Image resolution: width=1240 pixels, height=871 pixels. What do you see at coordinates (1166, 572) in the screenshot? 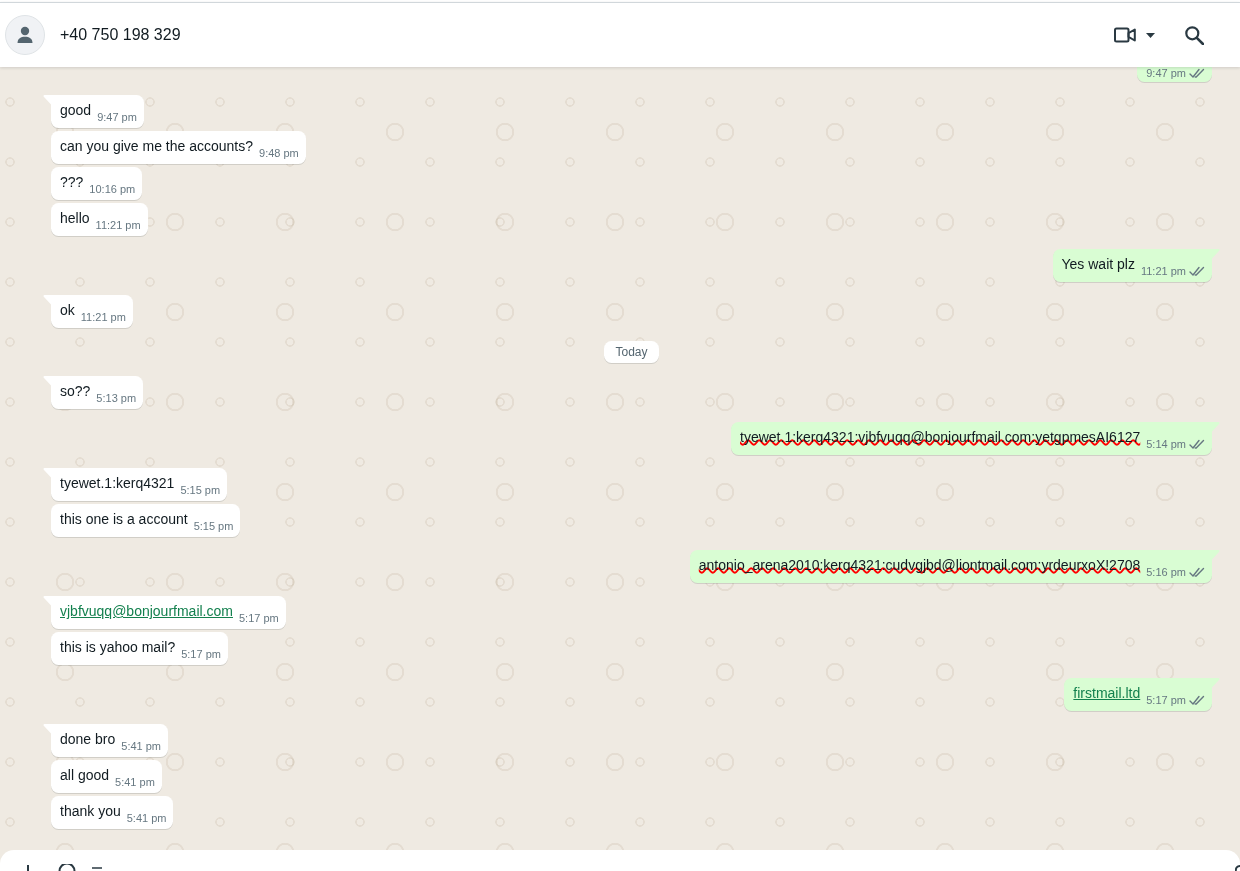
I see `message-time: 5:16 pm` at bounding box center [1166, 572].